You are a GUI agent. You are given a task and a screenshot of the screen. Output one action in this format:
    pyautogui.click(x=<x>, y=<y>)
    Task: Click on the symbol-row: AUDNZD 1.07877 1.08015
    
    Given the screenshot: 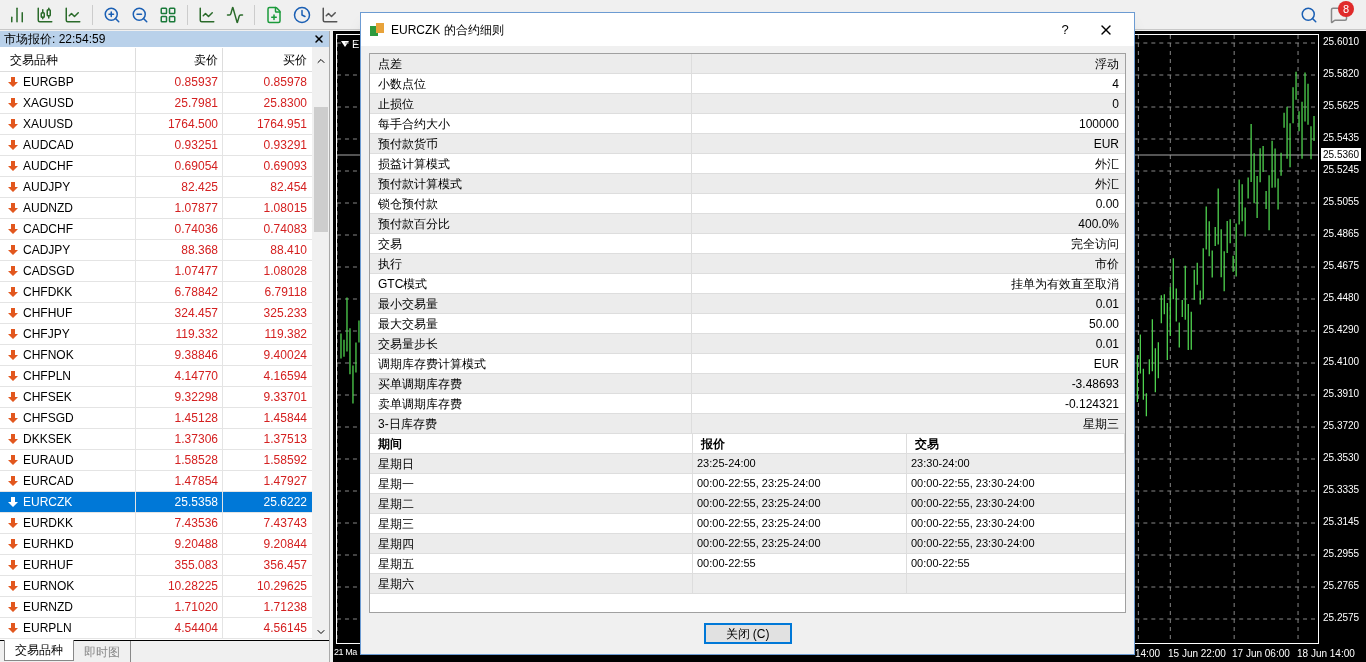 What is the action you would take?
    pyautogui.click(x=156, y=208)
    